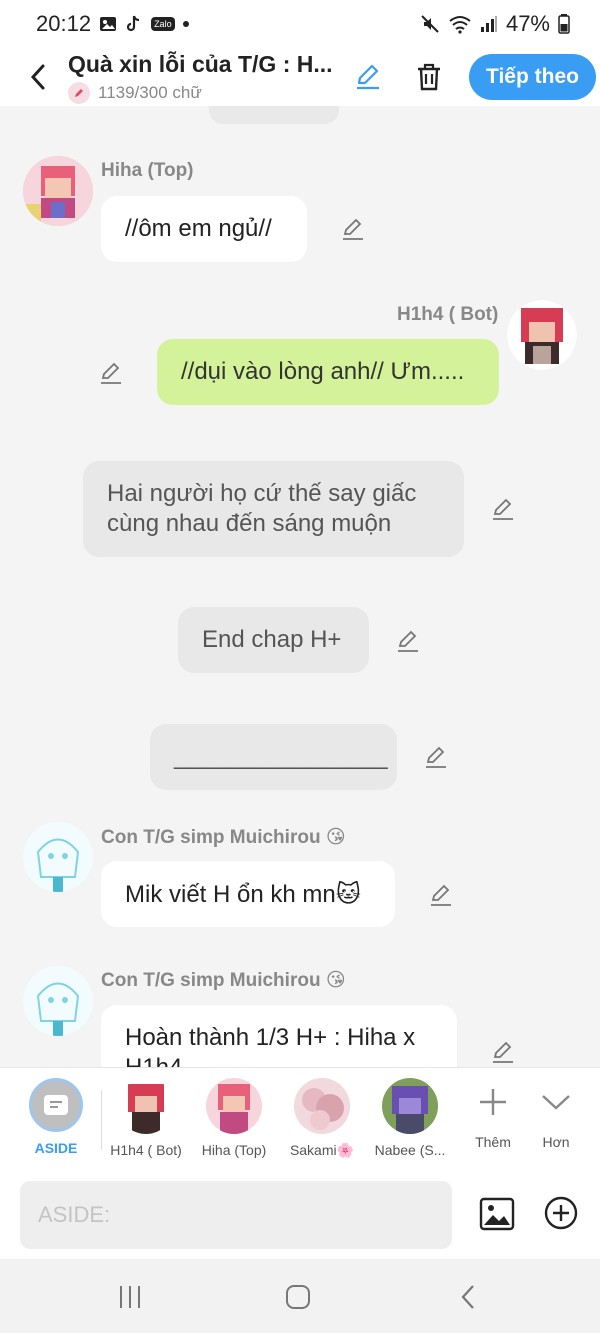 This screenshot has height=1333, width=600. Describe the element at coordinates (236, 1215) in the screenshot. I see `message-input` at that location.